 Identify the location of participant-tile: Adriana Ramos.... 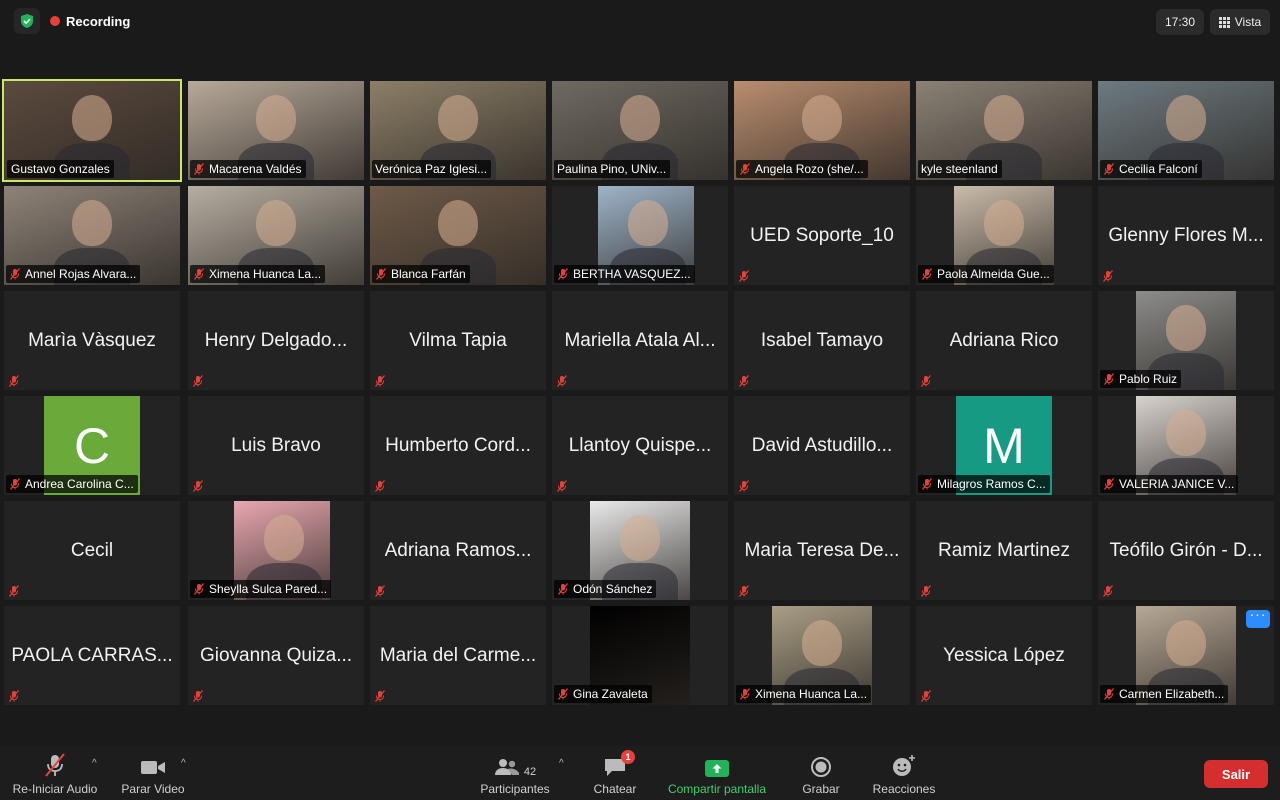
(458, 550).